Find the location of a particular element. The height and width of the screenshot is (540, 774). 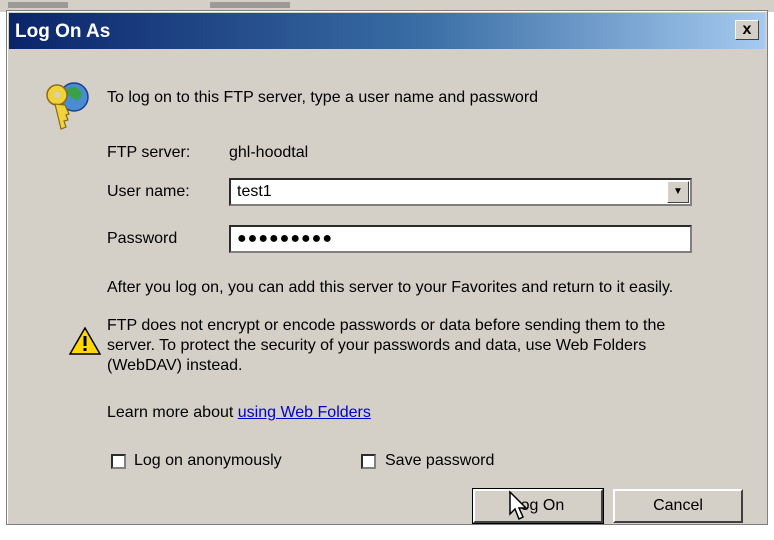

log-on-button: Log On is located at coordinates (538, 506).